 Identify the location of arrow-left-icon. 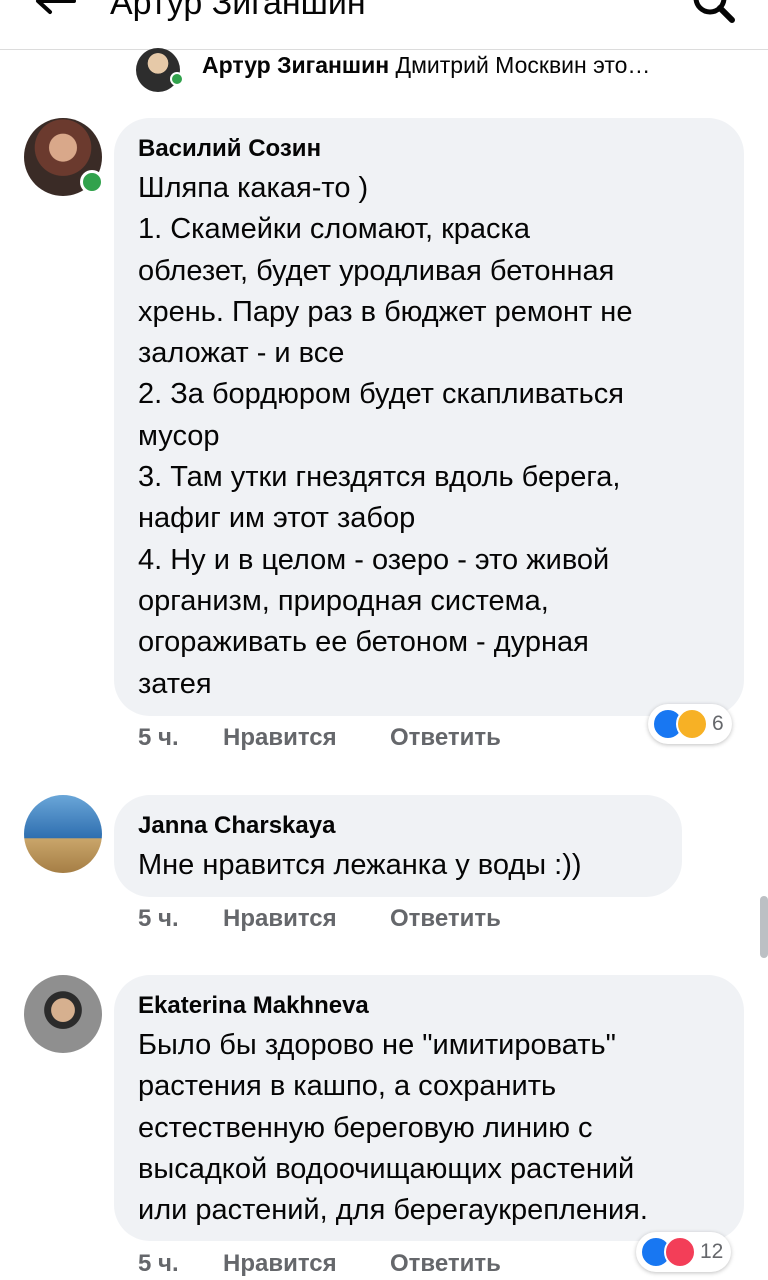
(55, 8).